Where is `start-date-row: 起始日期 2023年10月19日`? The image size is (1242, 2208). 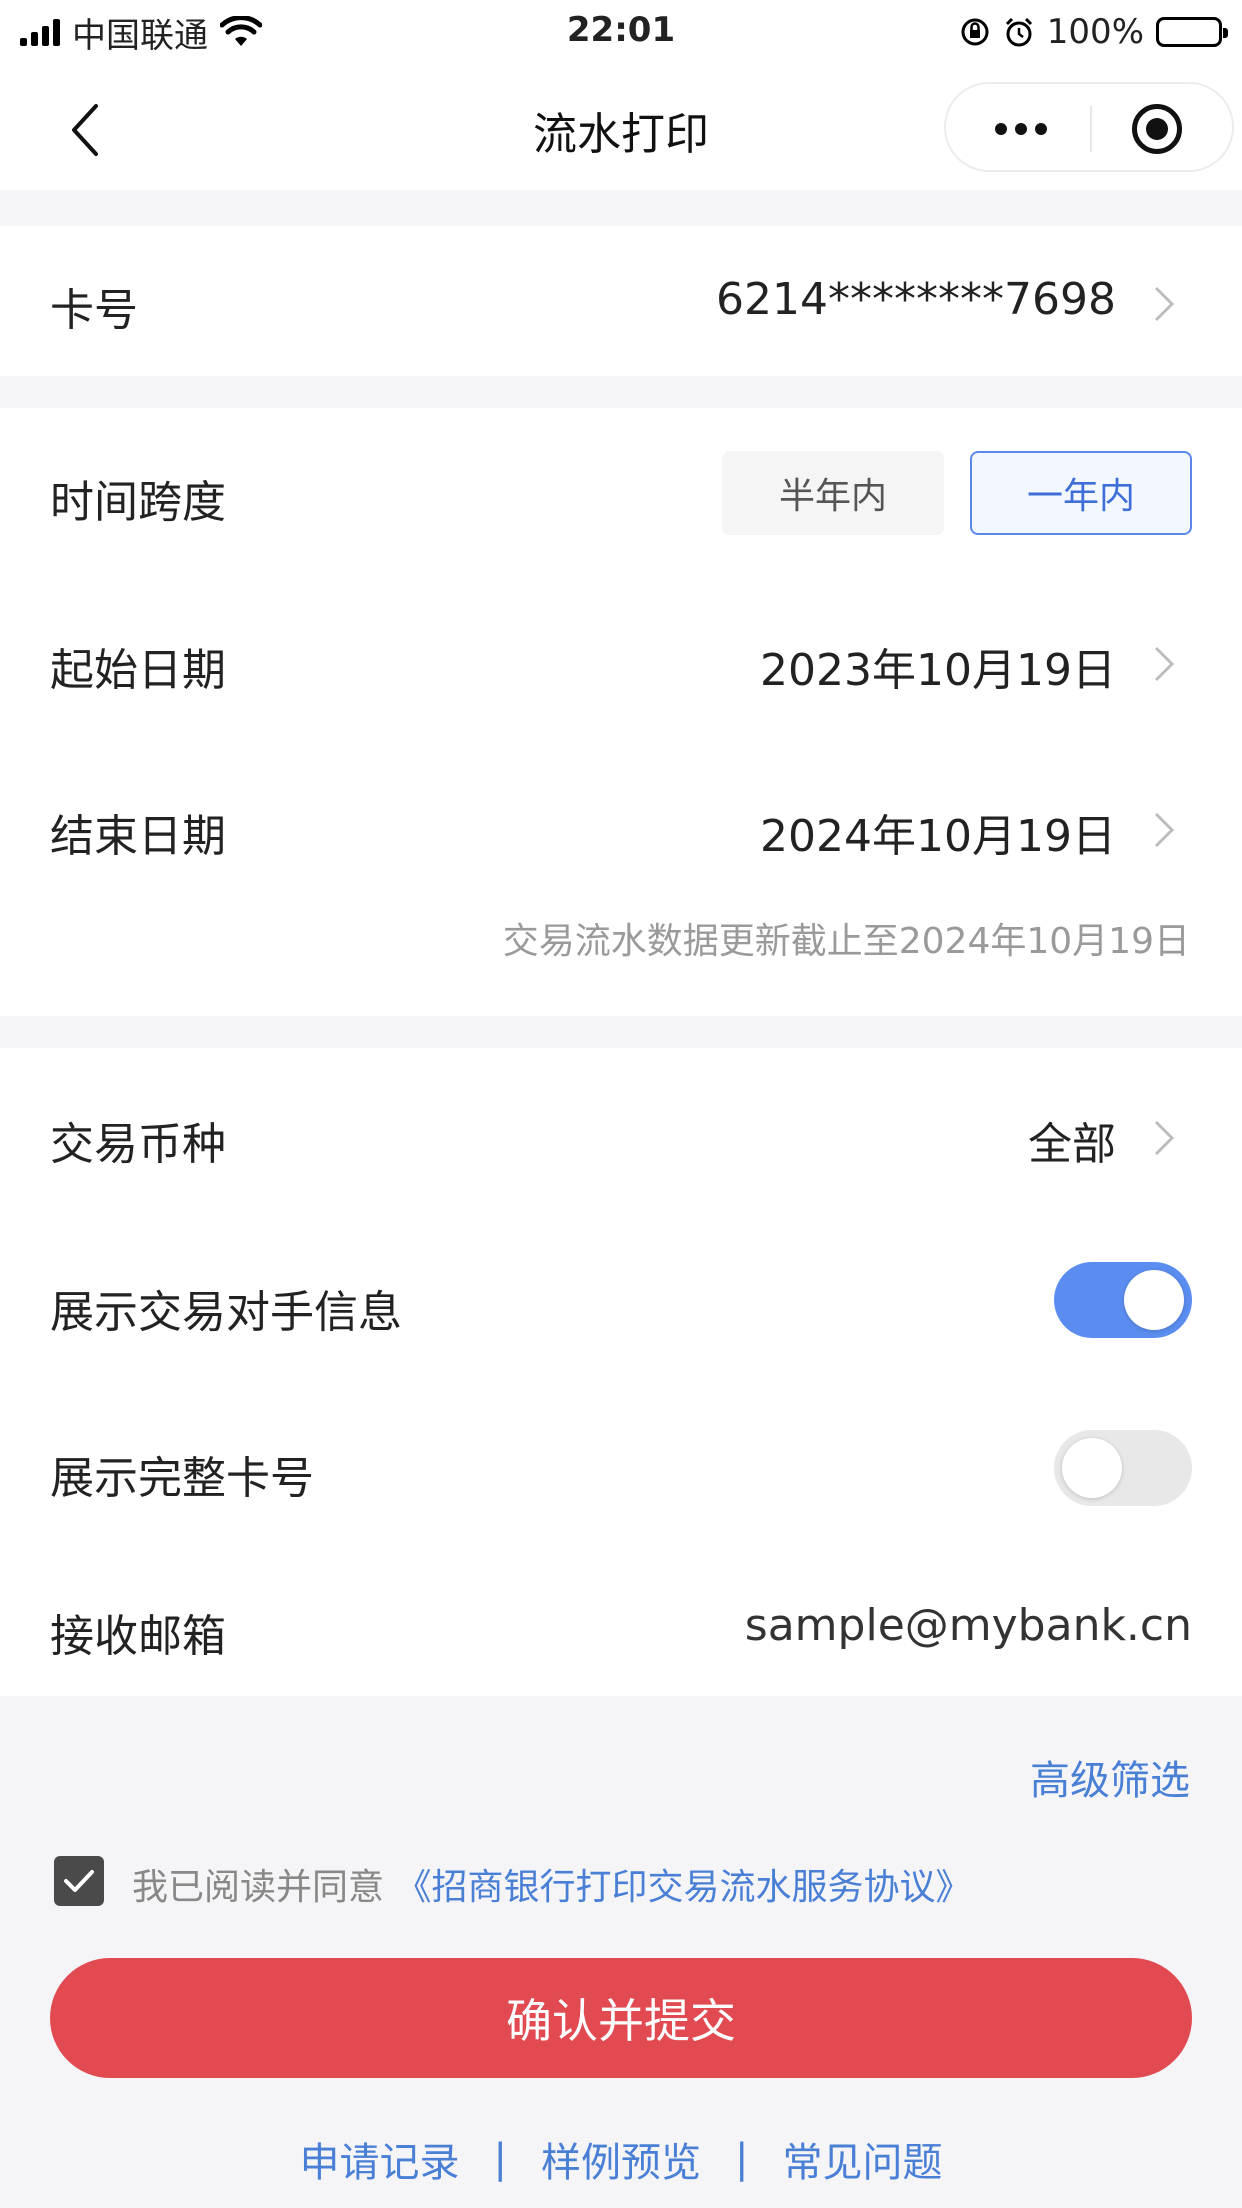
start-date-row: 起始日期 2023年10月19日 is located at coordinates (621, 665).